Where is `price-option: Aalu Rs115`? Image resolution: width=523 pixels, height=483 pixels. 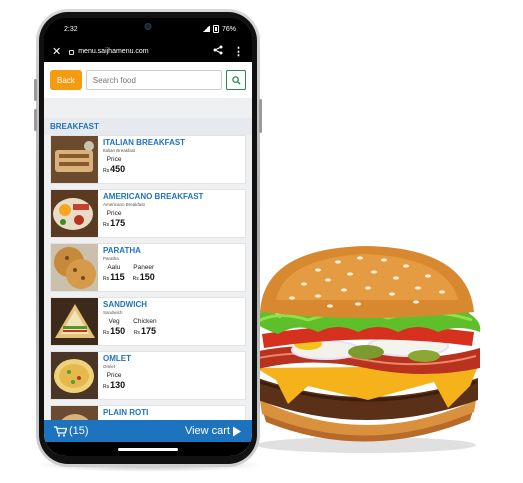 price-option: Aalu Rs115 is located at coordinates (114, 274).